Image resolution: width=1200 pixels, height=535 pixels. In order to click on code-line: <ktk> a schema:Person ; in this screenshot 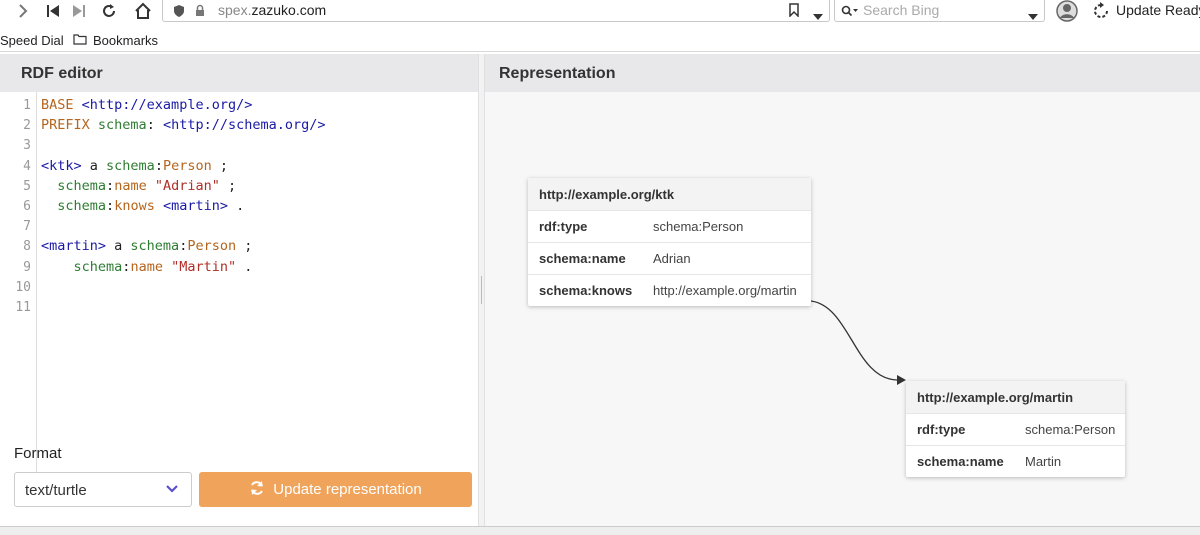, I will do `click(134, 166)`.